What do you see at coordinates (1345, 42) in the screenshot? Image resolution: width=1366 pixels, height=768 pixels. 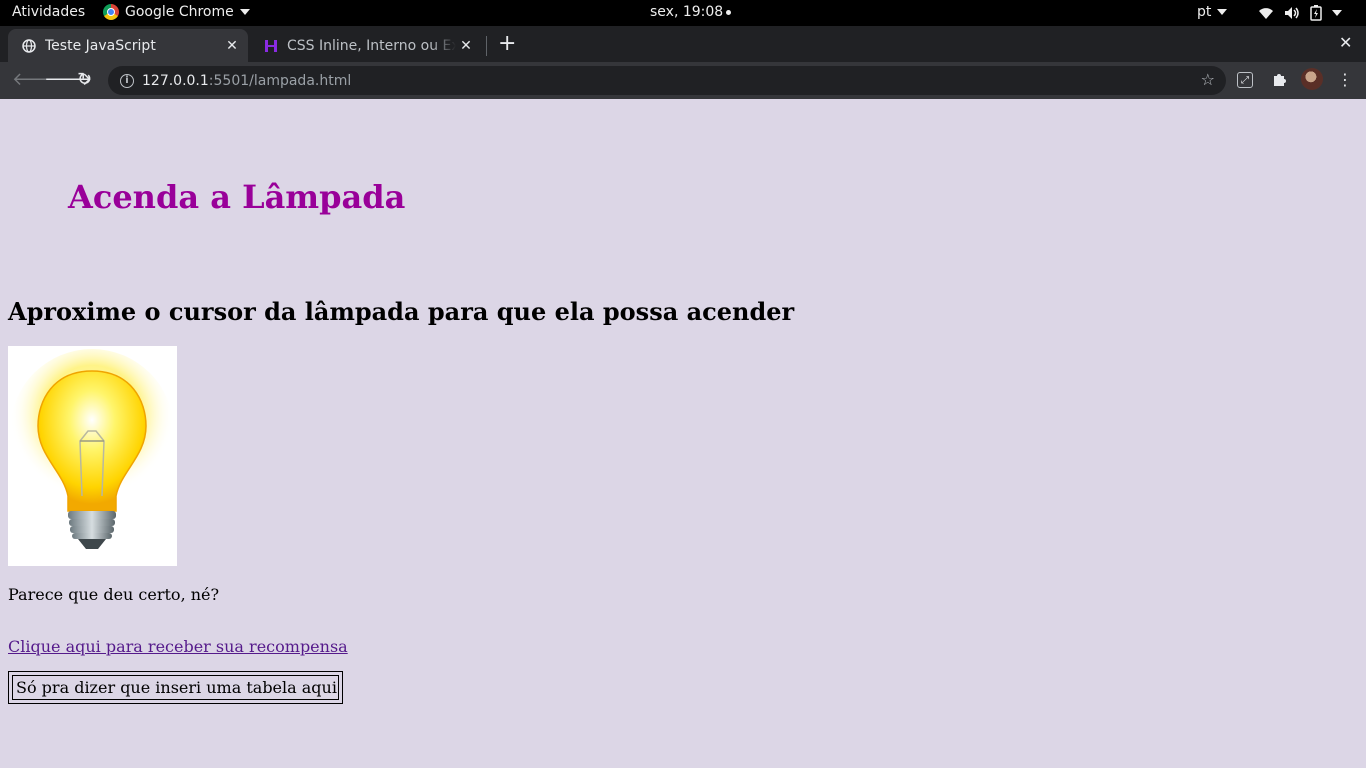 I see `window-close-icon: ✕` at bounding box center [1345, 42].